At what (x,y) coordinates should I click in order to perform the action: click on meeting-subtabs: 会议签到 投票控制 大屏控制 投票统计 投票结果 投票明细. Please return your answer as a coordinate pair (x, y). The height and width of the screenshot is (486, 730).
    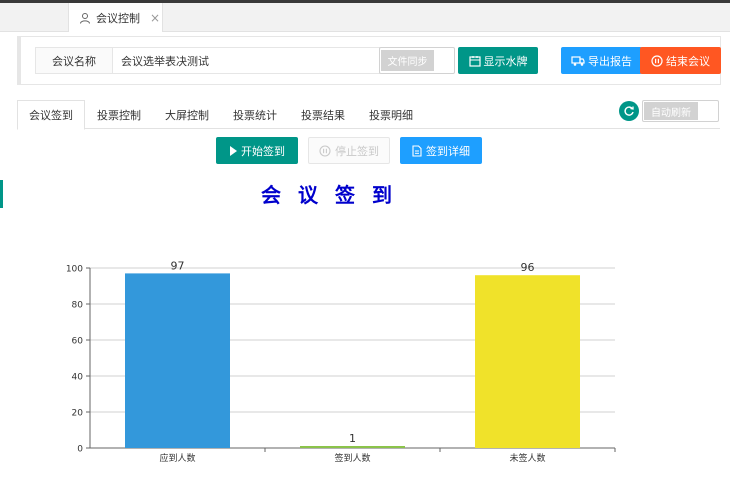
    Looking at the image, I should click on (368, 115).